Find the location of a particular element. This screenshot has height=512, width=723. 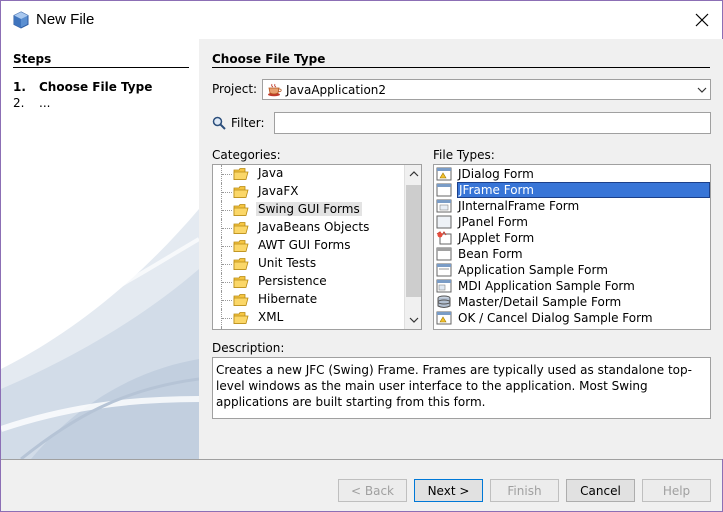

close-button is located at coordinates (702, 20).